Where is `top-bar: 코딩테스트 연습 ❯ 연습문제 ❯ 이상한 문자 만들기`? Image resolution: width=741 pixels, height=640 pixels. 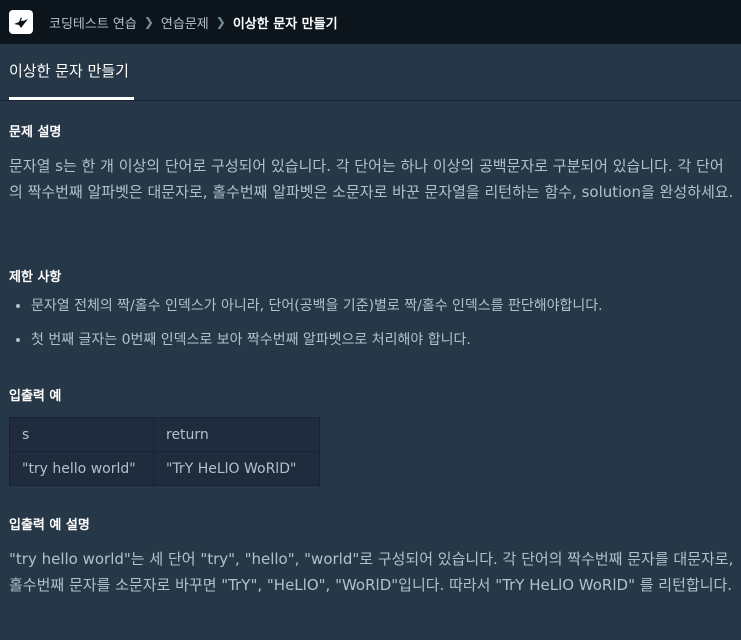 top-bar: 코딩테스트 연습 ❯ 연습문제 ❯ 이상한 문자 만들기 is located at coordinates (370, 22).